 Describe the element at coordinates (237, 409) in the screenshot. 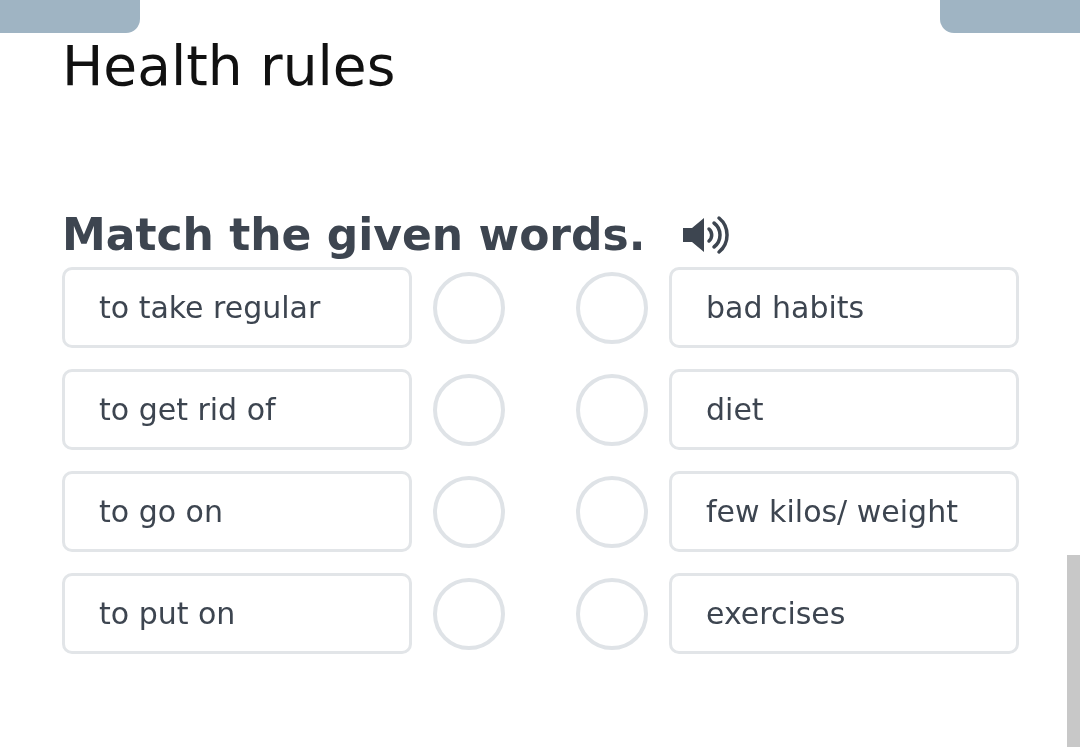

I see `word-card: to get rid of` at that location.